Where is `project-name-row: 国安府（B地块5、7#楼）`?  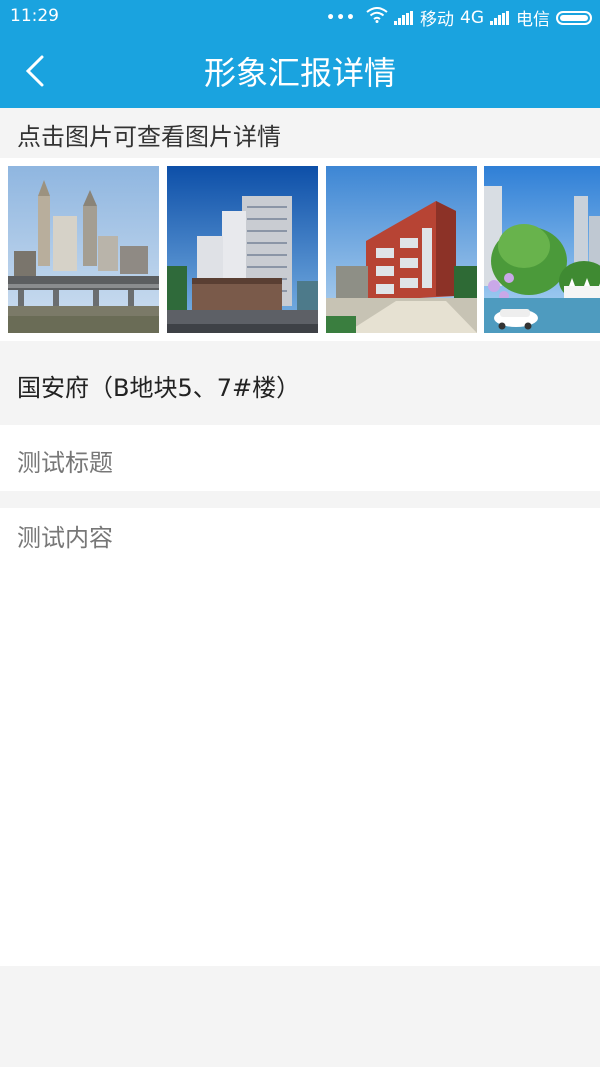
project-name-row: 国安府（B地块5、7#楼） is located at coordinates (300, 383).